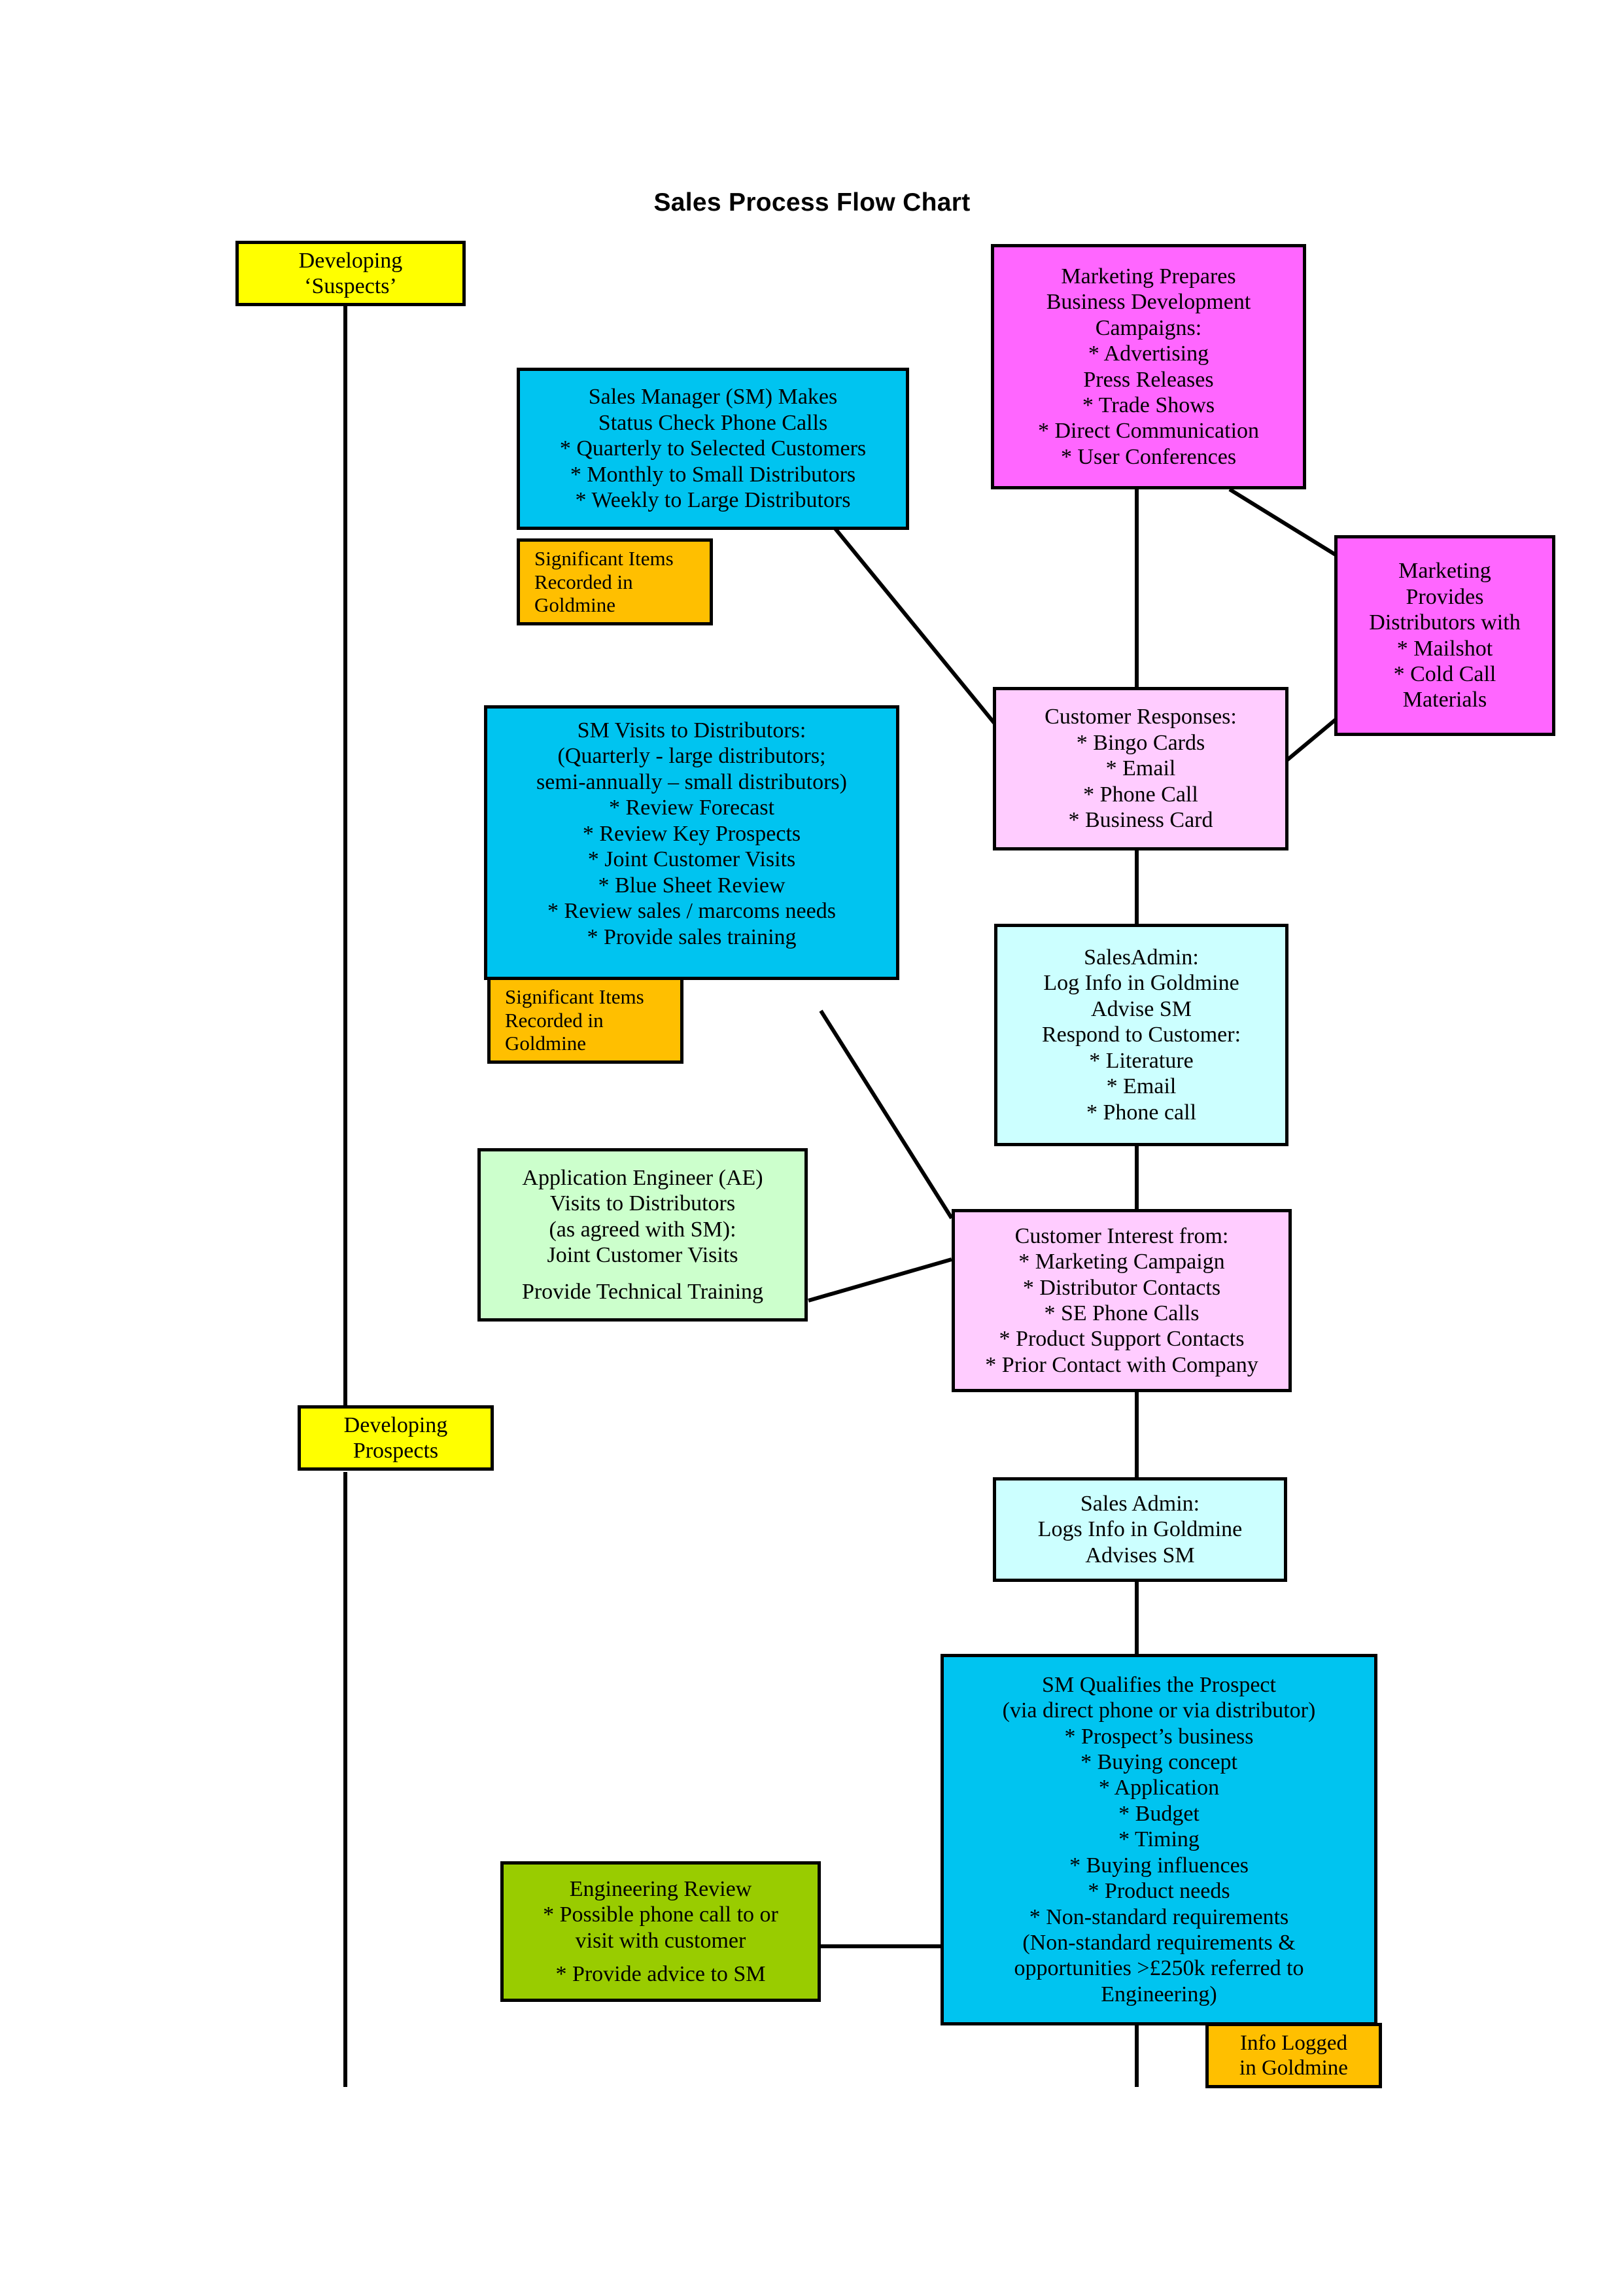 The height and width of the screenshot is (2295, 1624). I want to click on node-line: Customer Interest from:, so click(1121, 1235).